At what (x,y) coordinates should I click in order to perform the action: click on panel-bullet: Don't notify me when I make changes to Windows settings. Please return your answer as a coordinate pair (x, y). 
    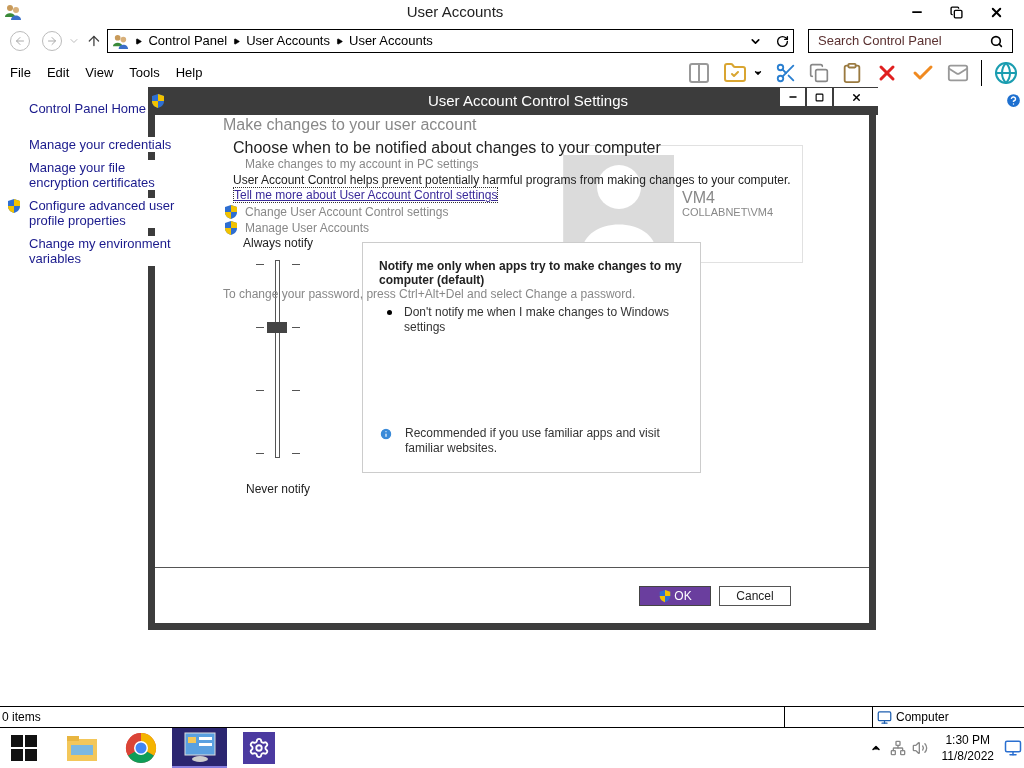
    Looking at the image, I should click on (537, 320).